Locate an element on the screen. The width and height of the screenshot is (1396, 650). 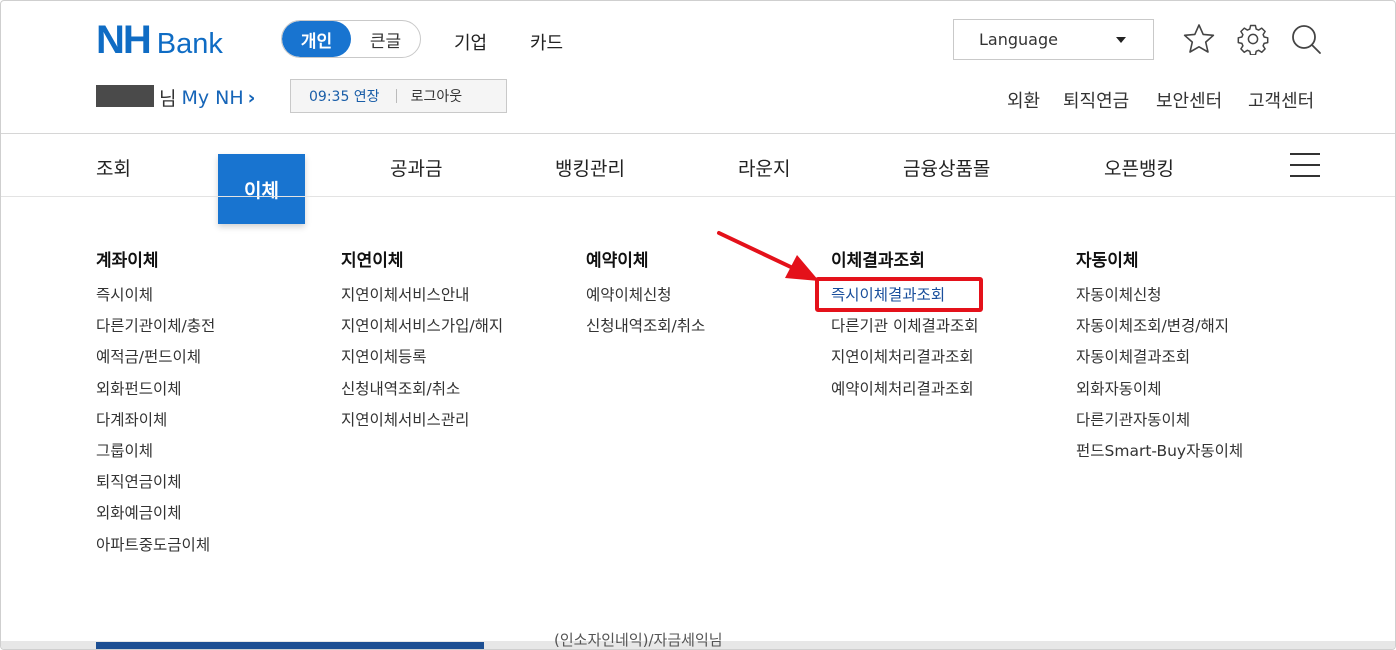
menu-item: 자동이체신청 is located at coordinates (1159, 299).